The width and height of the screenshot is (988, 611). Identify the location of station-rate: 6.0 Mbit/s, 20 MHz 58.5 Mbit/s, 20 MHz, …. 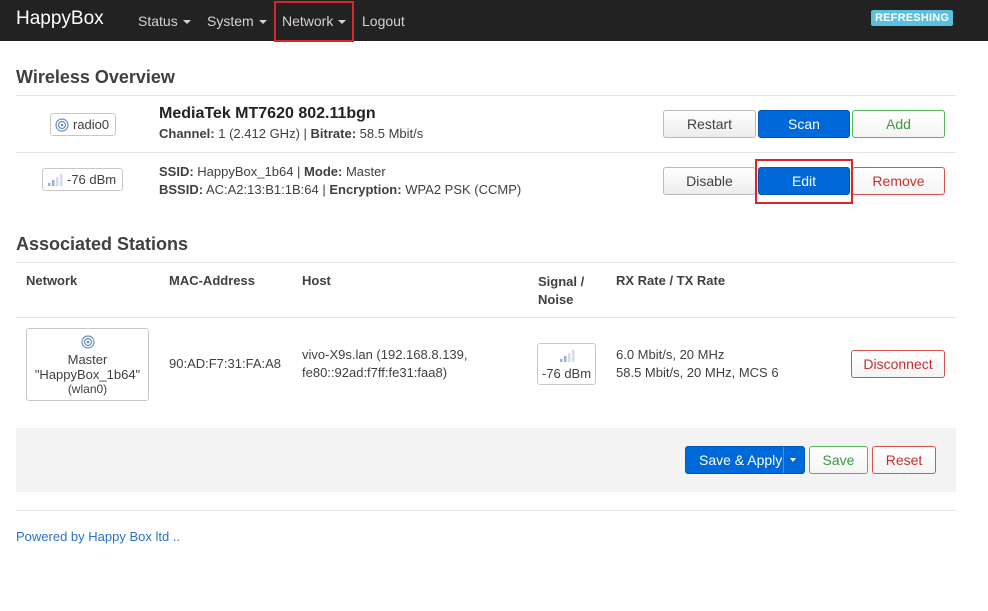
(697, 364).